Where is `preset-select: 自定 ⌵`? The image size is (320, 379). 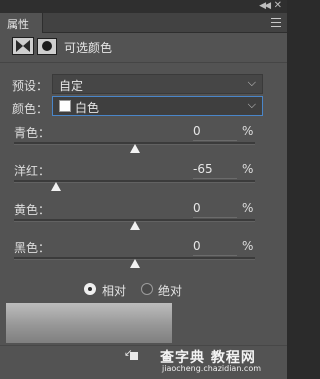
preset-select: 自定 ⌵ is located at coordinates (157, 84).